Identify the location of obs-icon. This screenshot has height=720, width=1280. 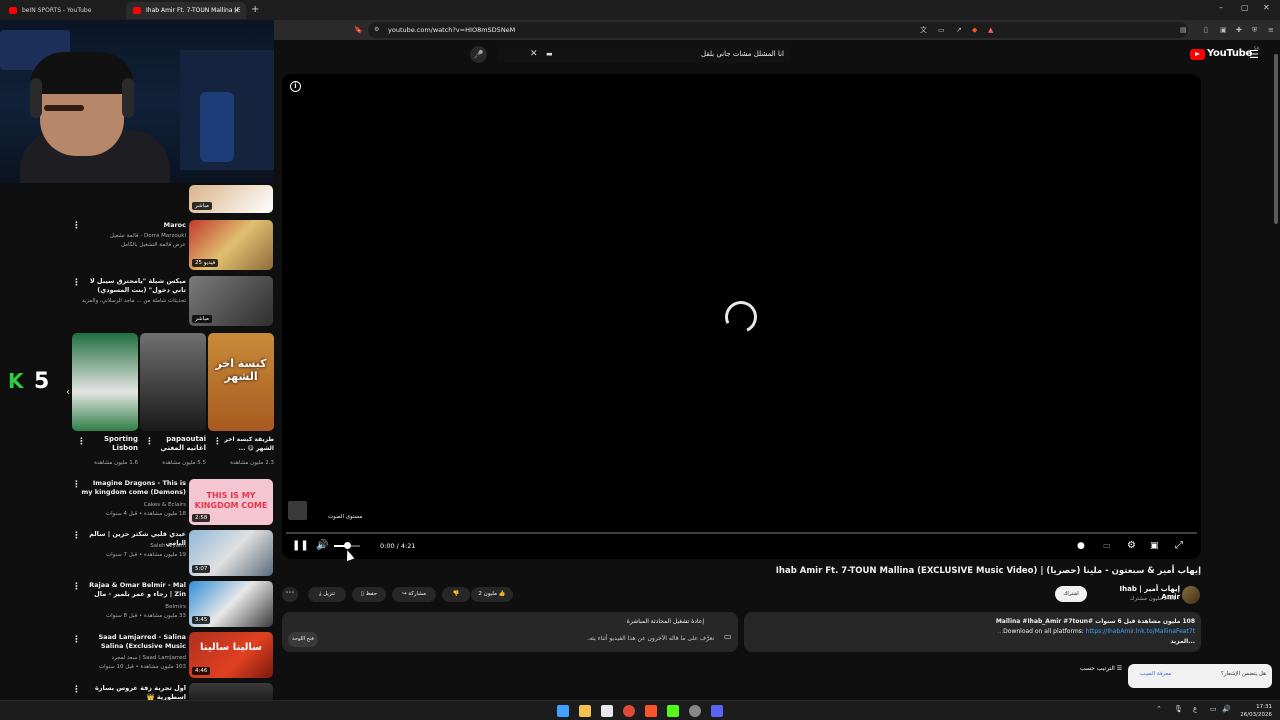
(695, 711).